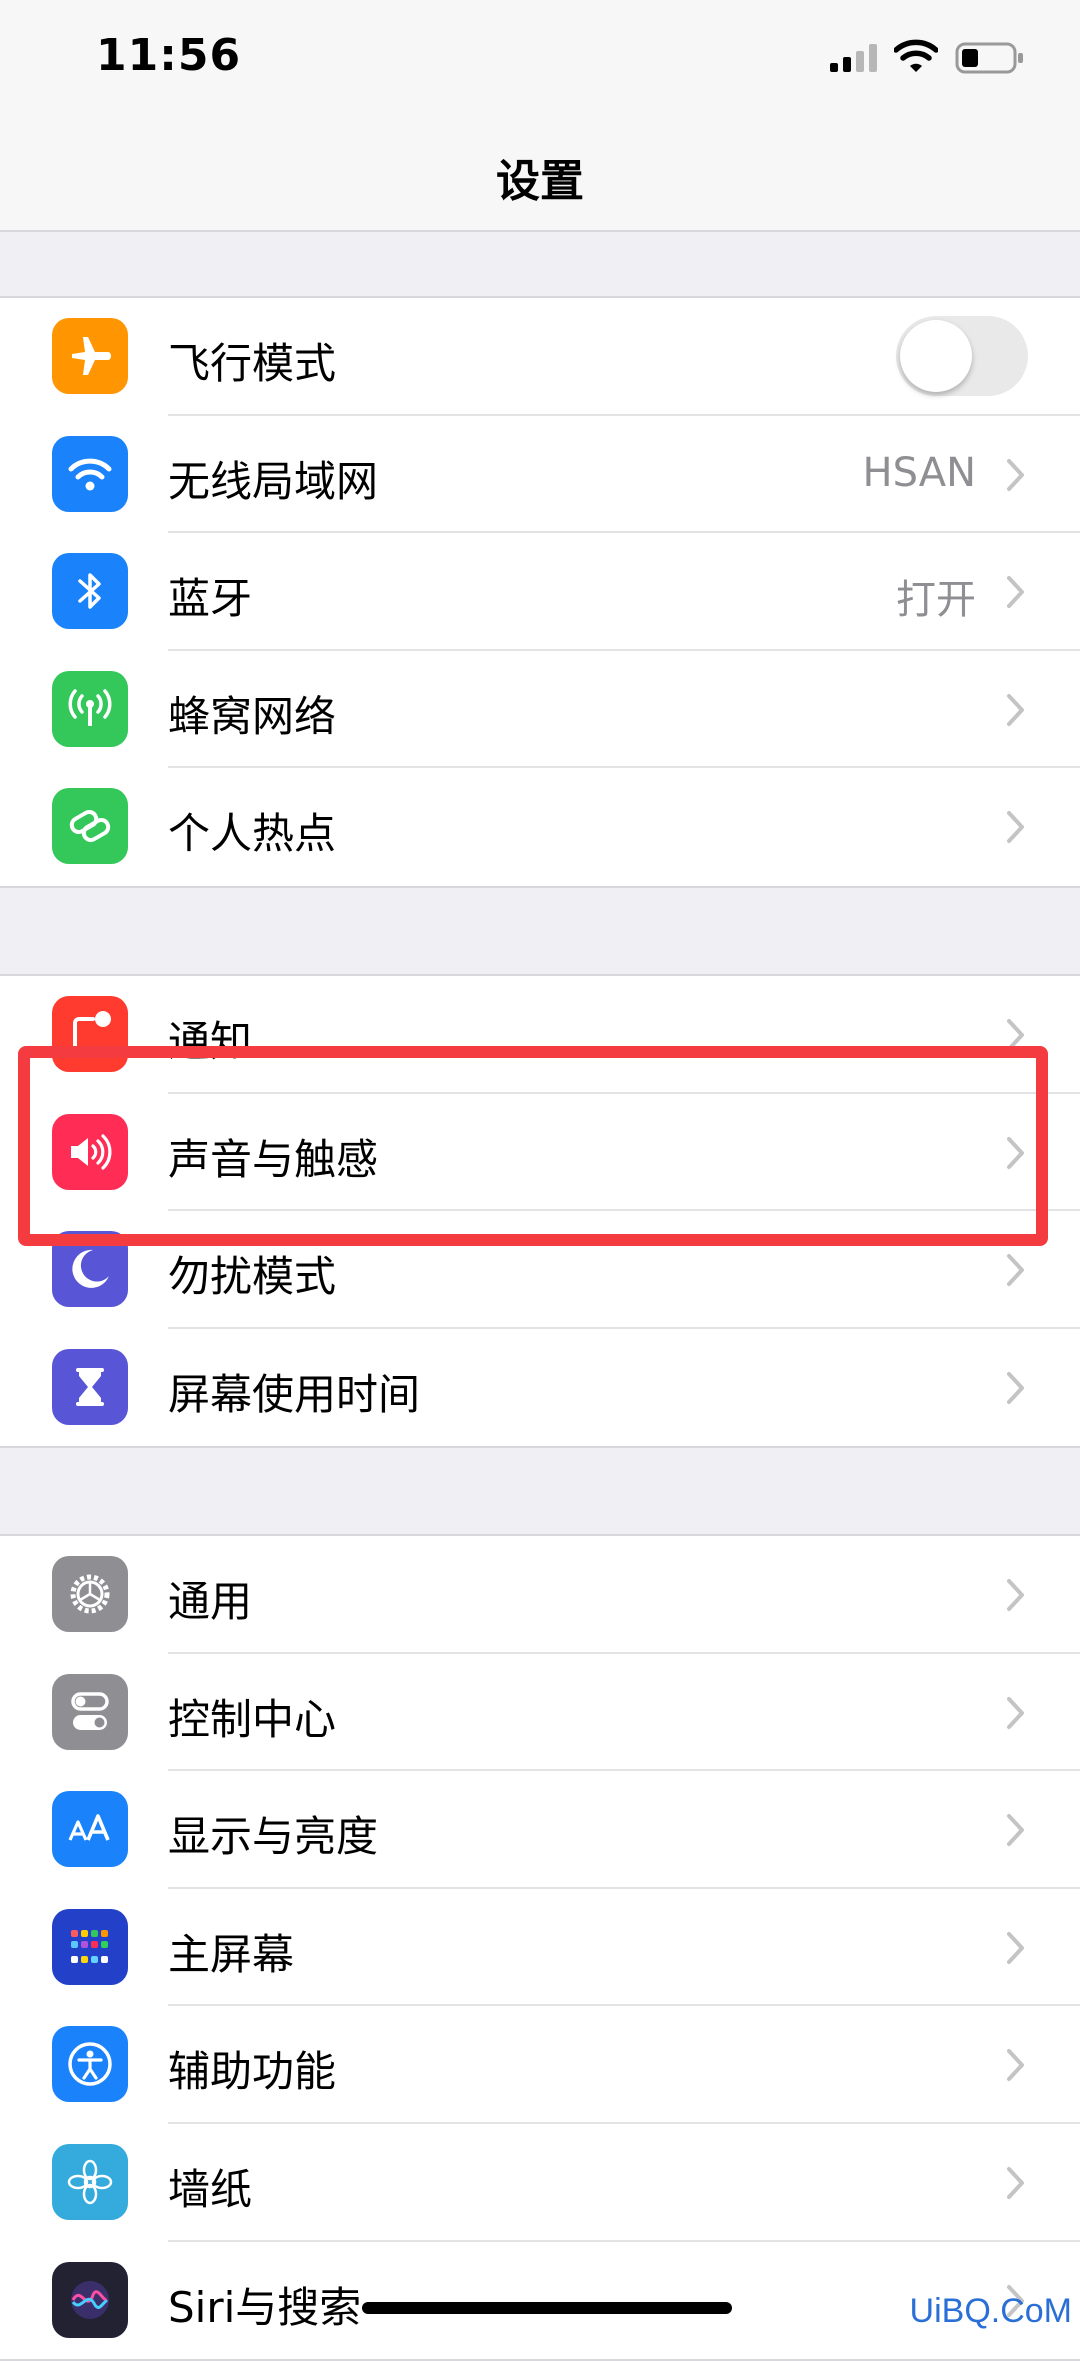 Image resolution: width=1080 pixels, height=2361 pixels. I want to click on switches-icon, so click(90, 1711).